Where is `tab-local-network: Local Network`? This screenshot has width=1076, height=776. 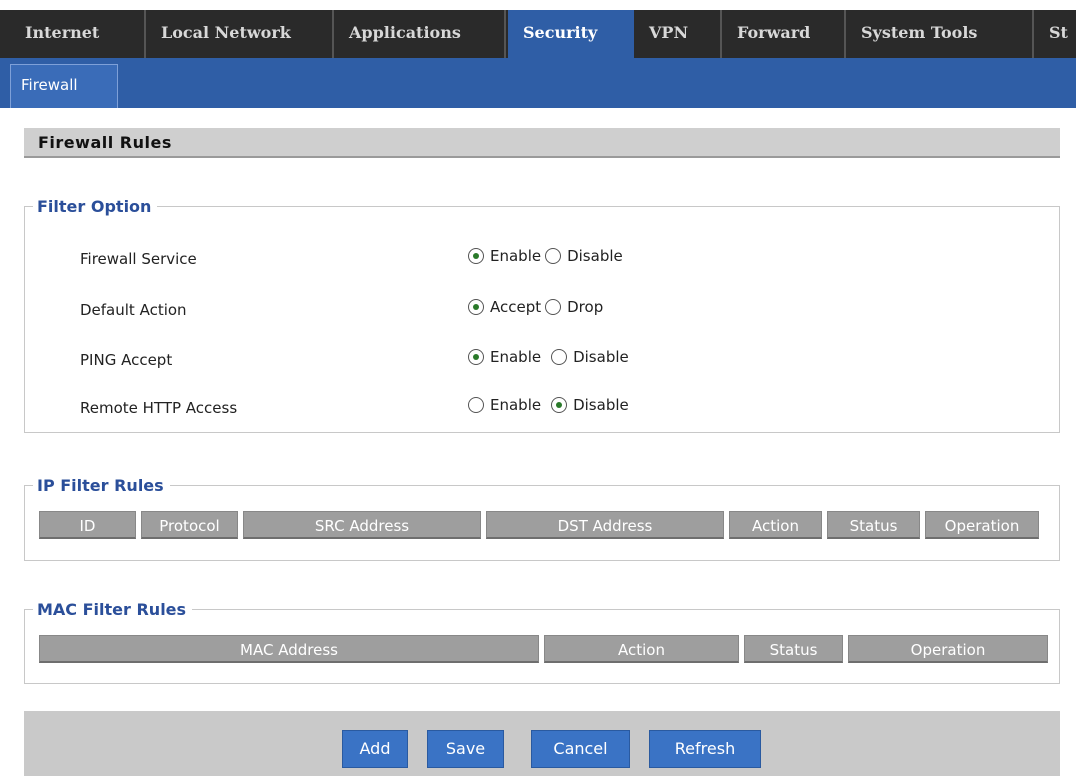
tab-local-network: Local Network is located at coordinates (240, 34).